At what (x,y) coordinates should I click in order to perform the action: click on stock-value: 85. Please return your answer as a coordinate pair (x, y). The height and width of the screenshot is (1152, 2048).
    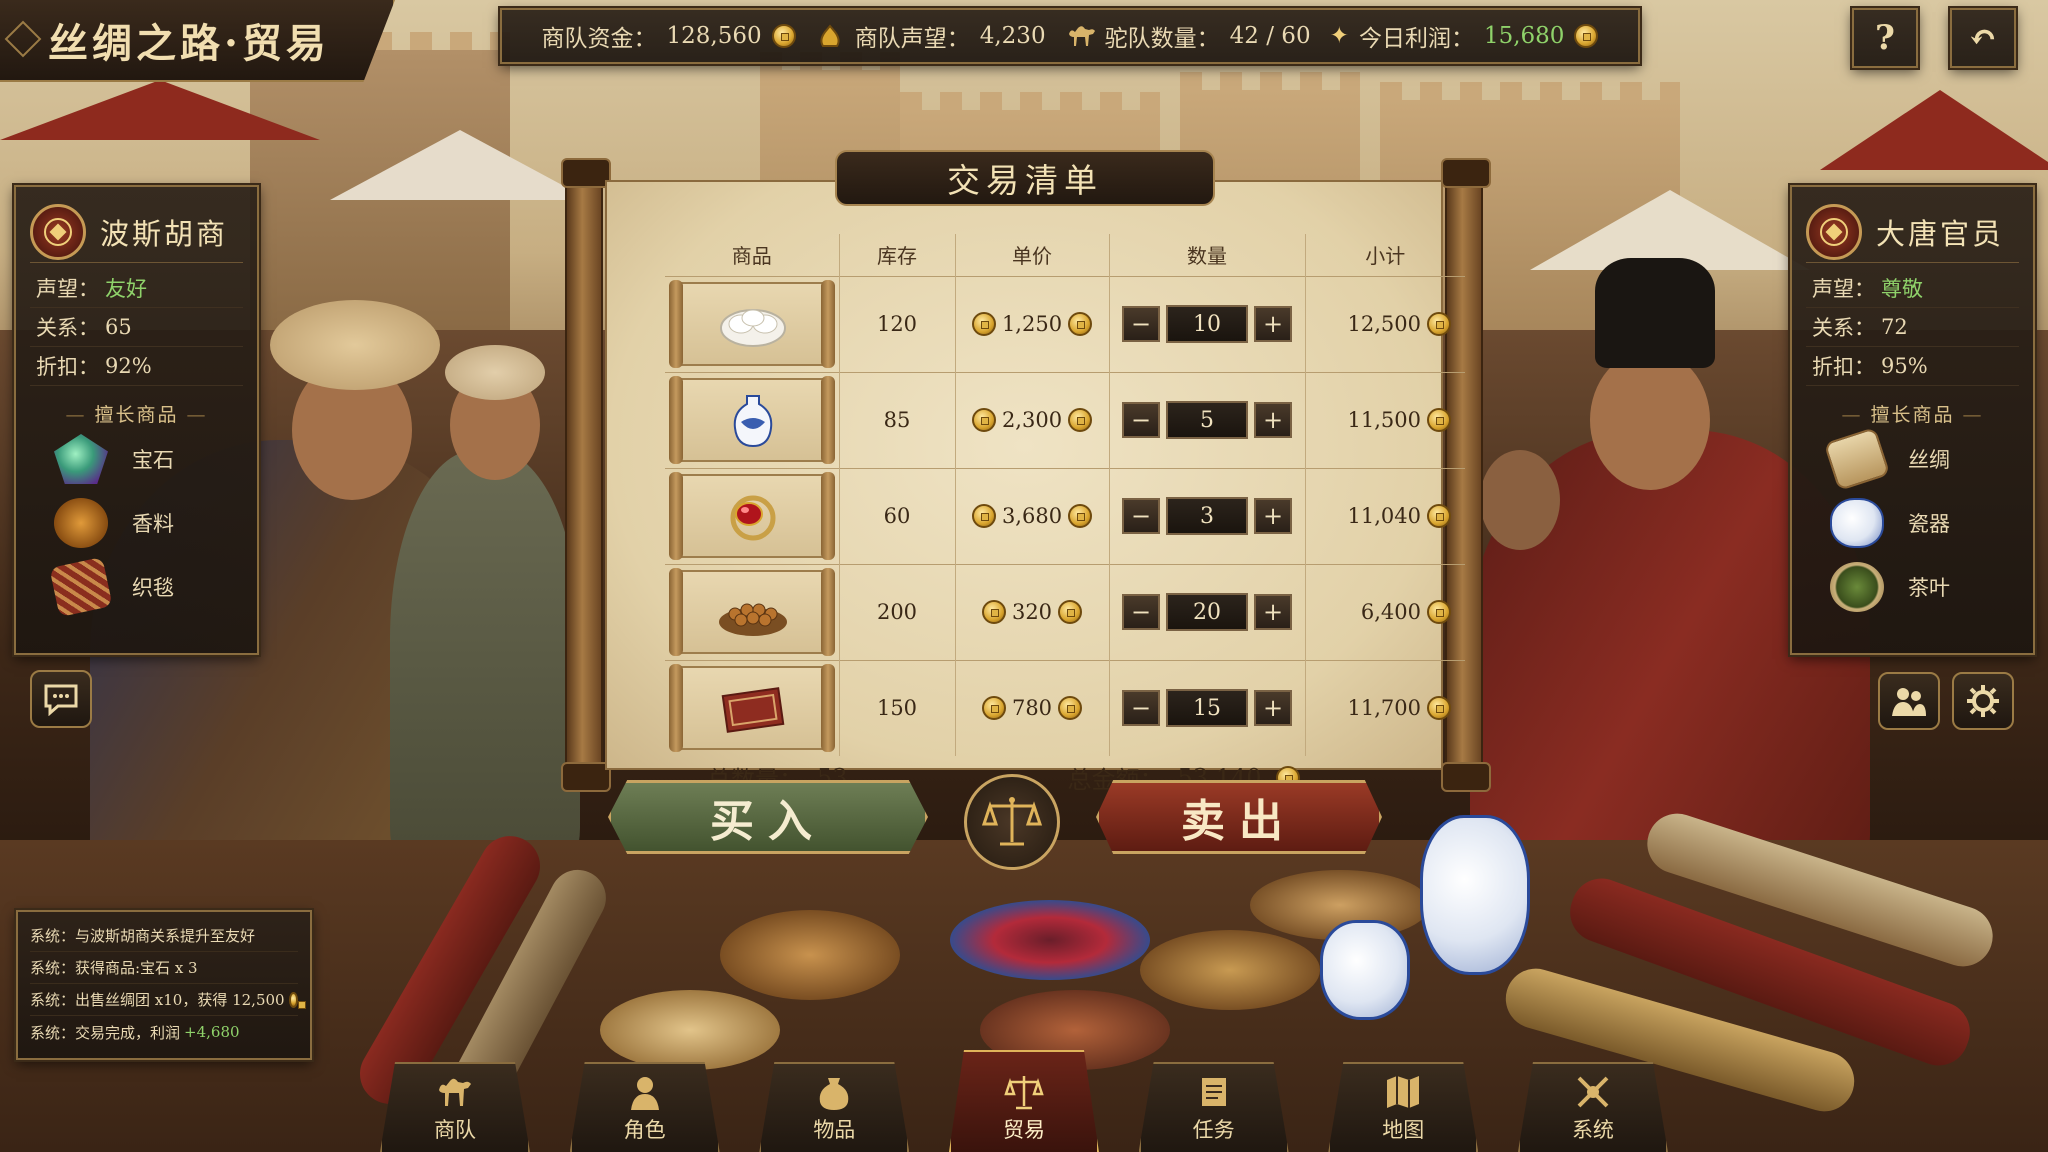
    Looking at the image, I should click on (897, 420).